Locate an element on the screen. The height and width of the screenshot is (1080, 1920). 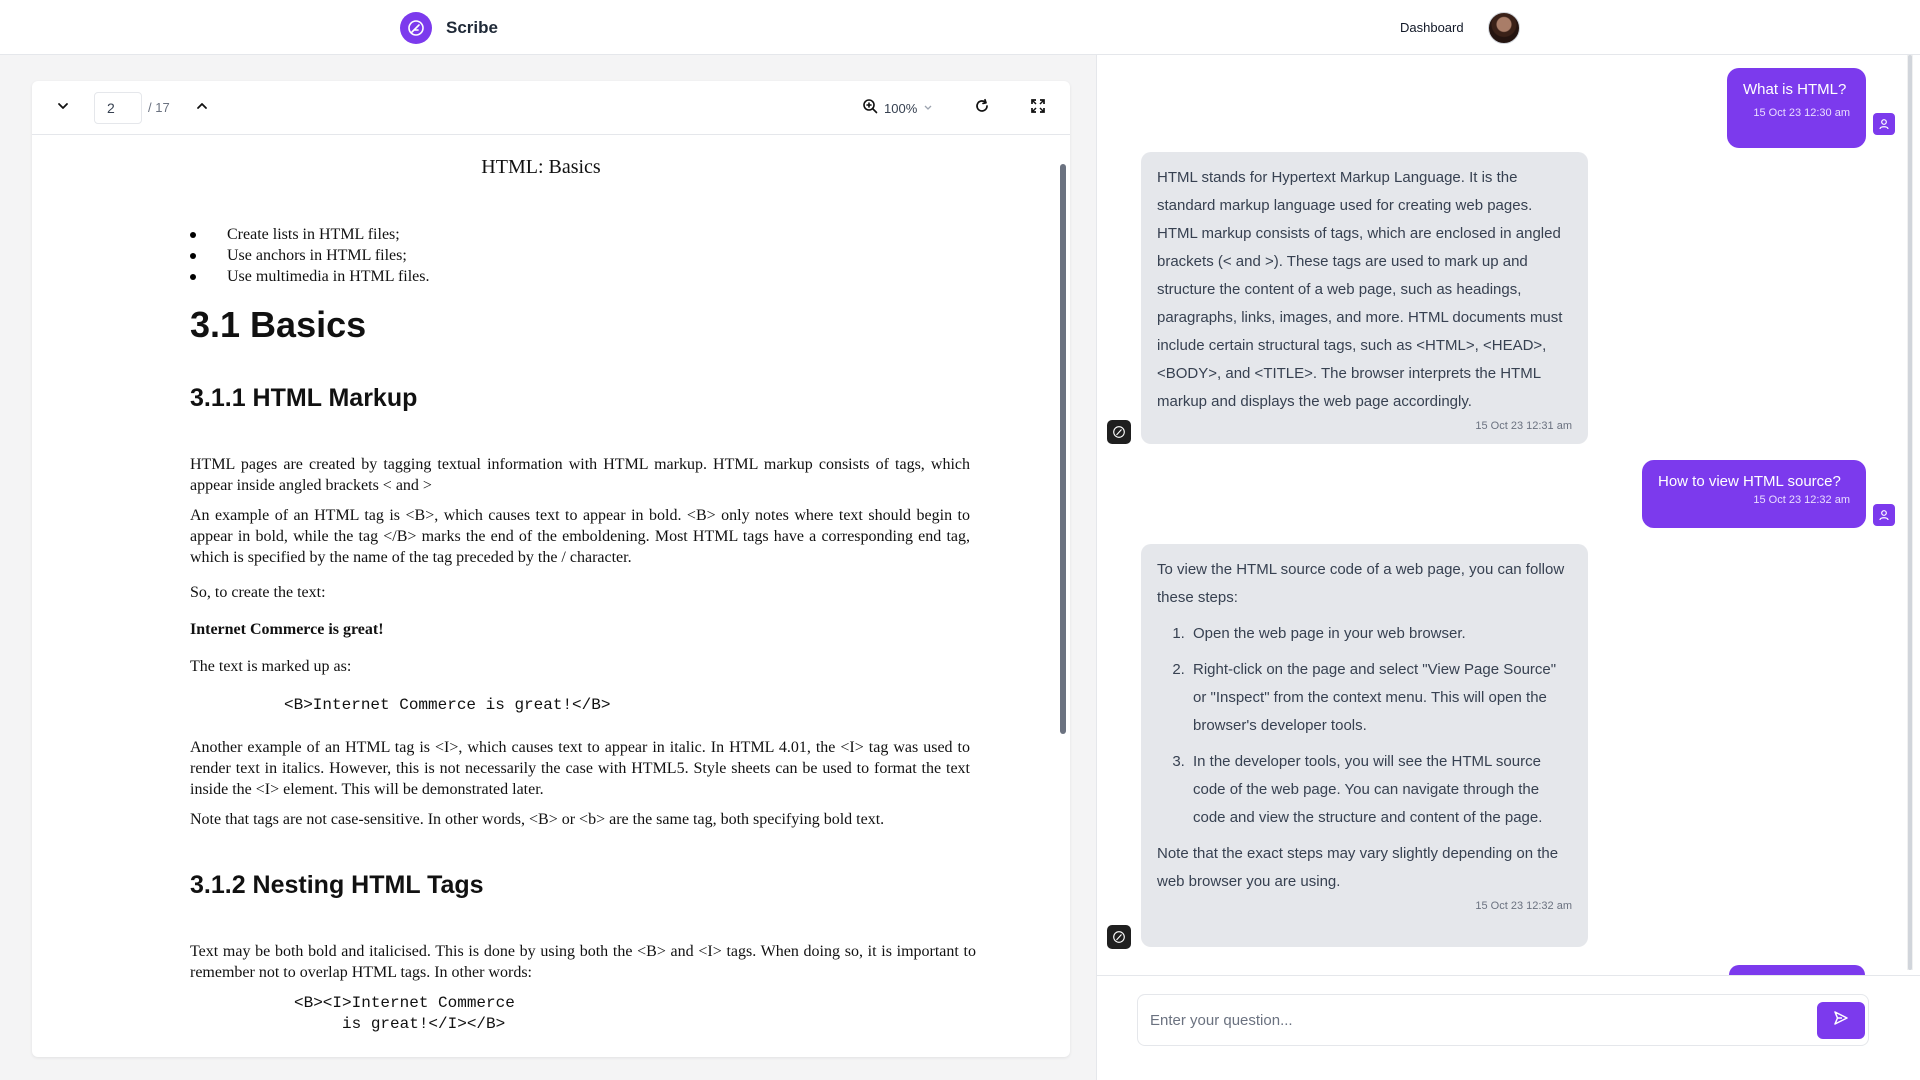
subsection-heading: 3.1.1 HTML Markup is located at coordinates (304, 398).